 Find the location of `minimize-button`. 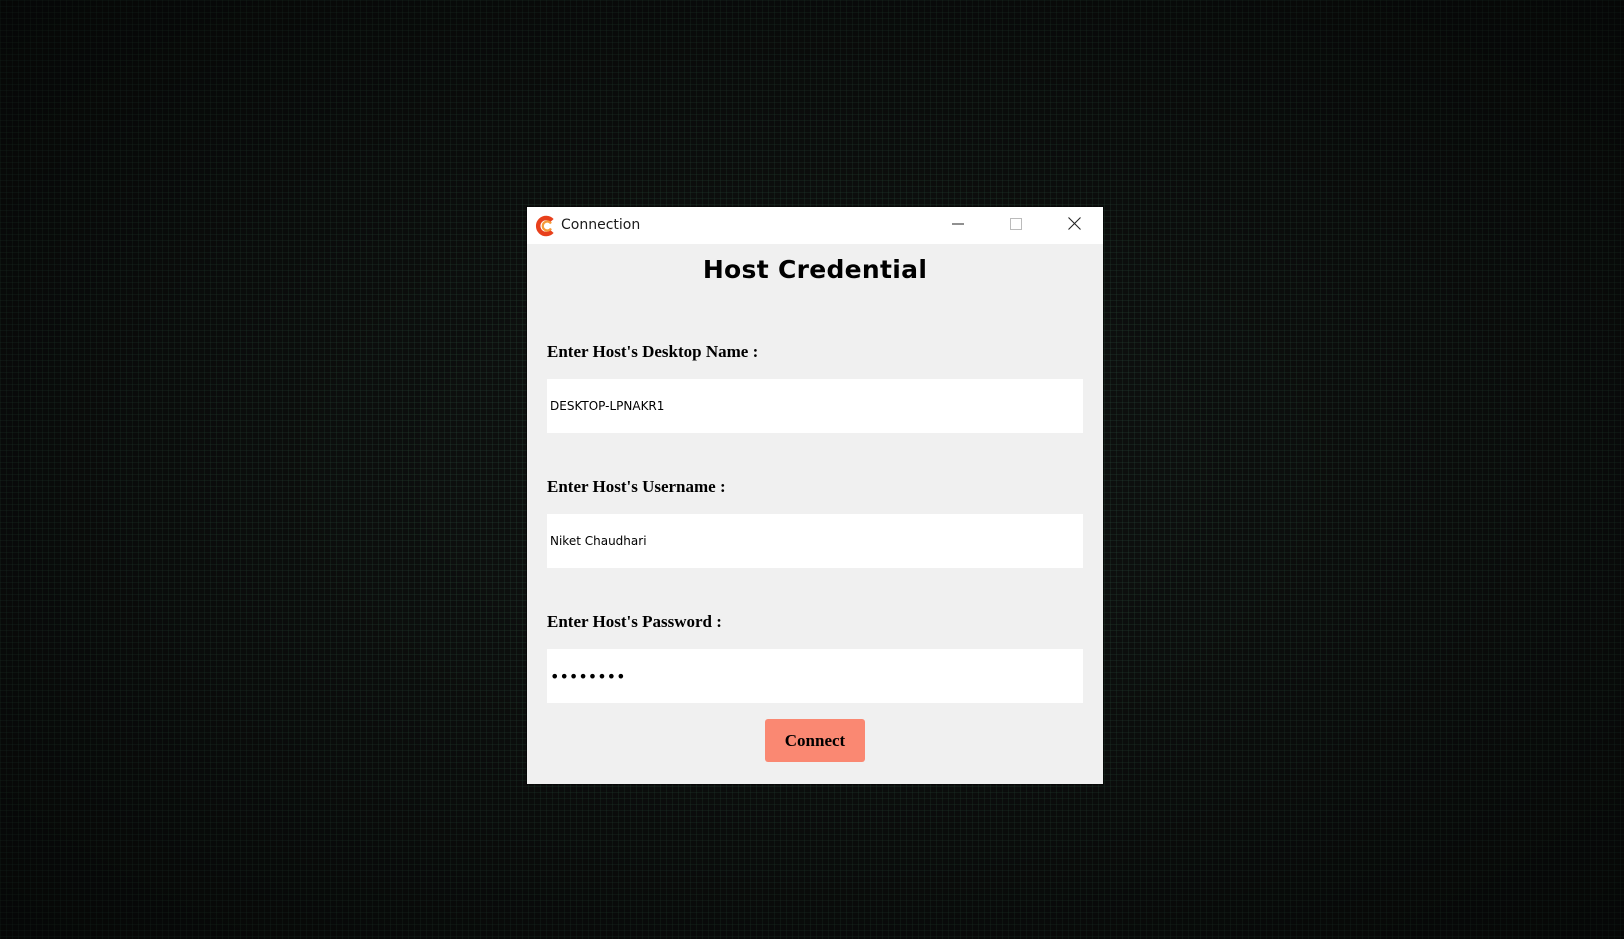

minimize-button is located at coordinates (958, 225).